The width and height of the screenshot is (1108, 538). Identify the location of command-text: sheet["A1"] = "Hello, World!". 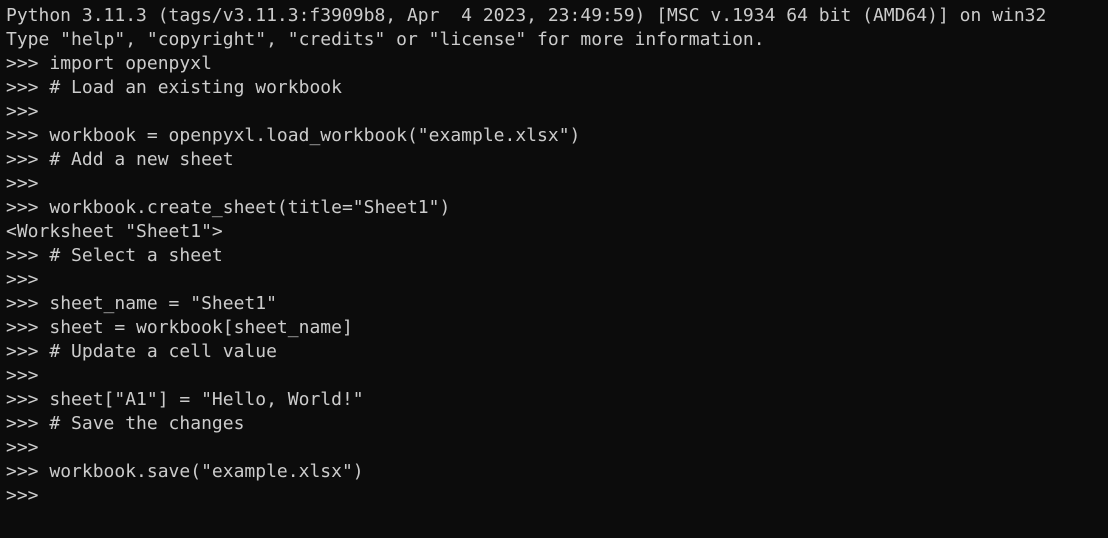
(201, 399).